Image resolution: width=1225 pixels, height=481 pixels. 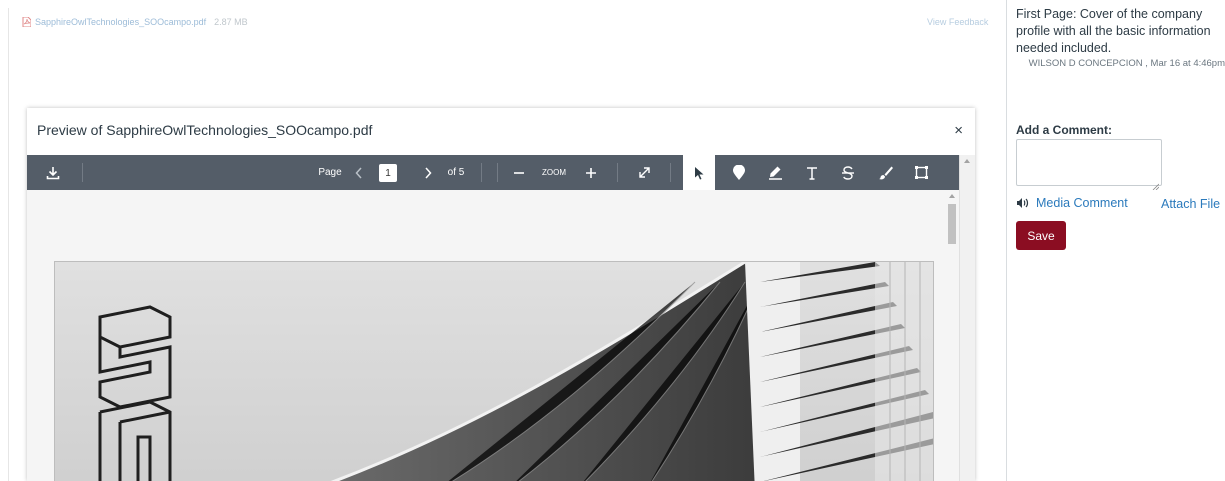 I want to click on page-label-wrap: Page, so click(x=330, y=172).